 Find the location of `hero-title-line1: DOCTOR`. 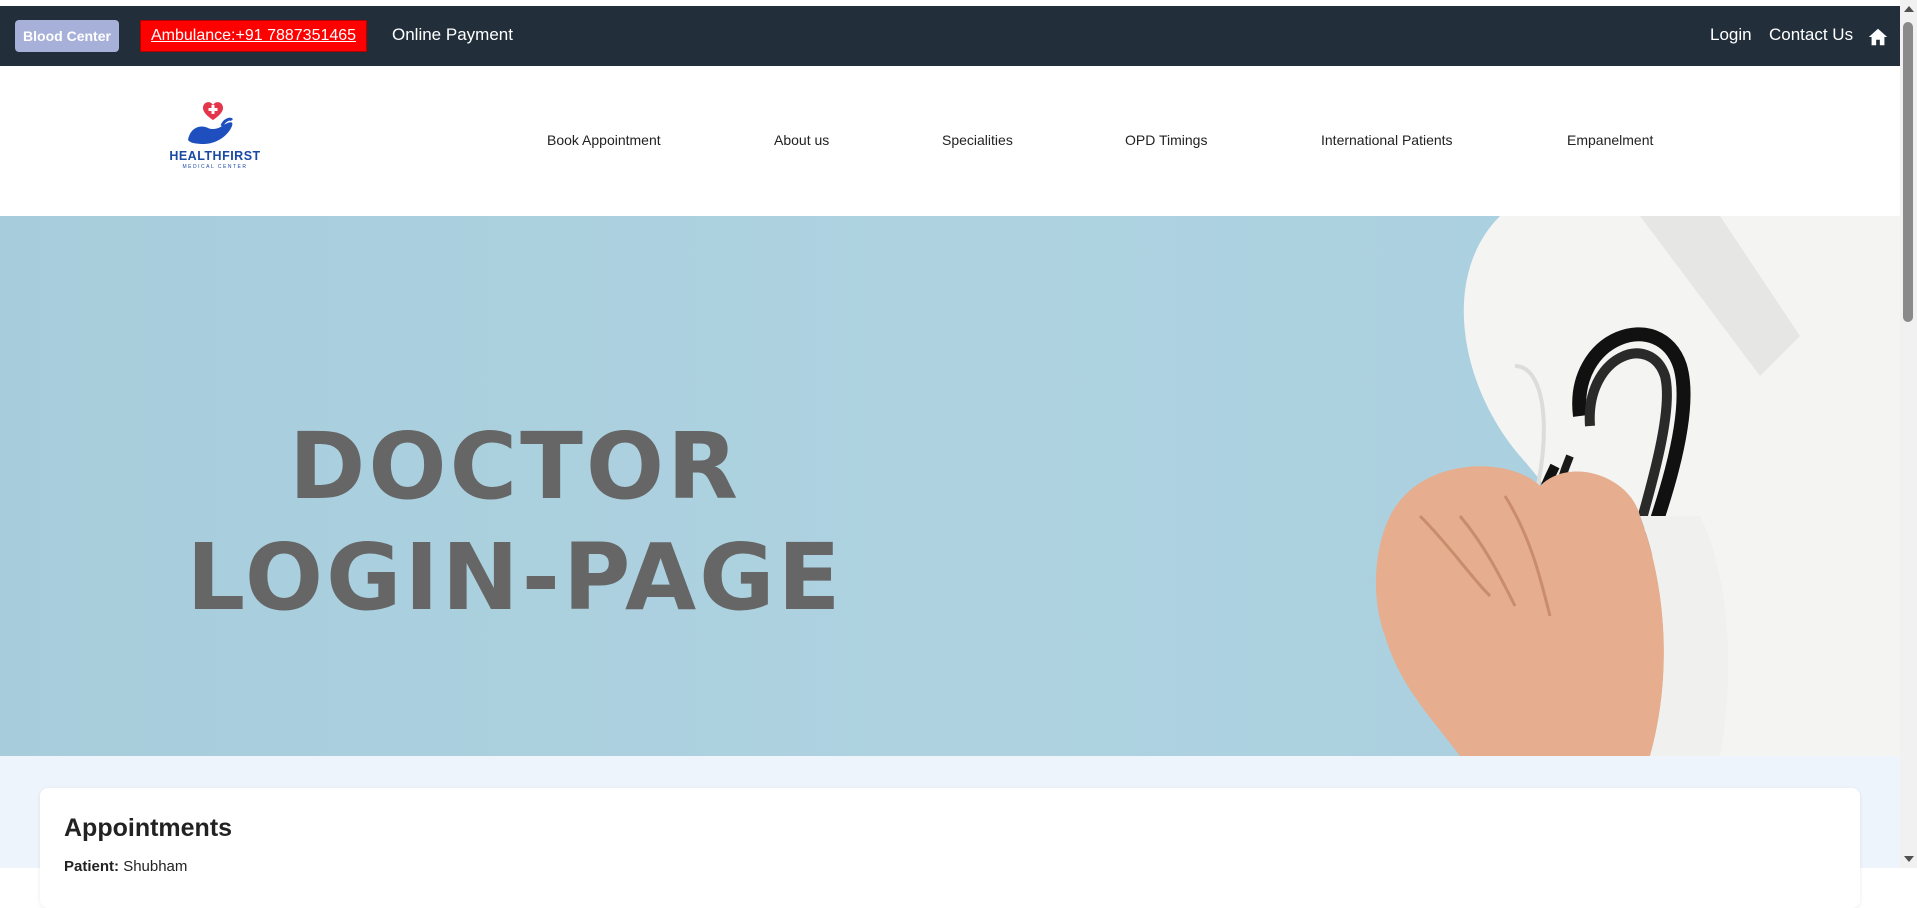

hero-title-line1: DOCTOR is located at coordinates (515, 466).